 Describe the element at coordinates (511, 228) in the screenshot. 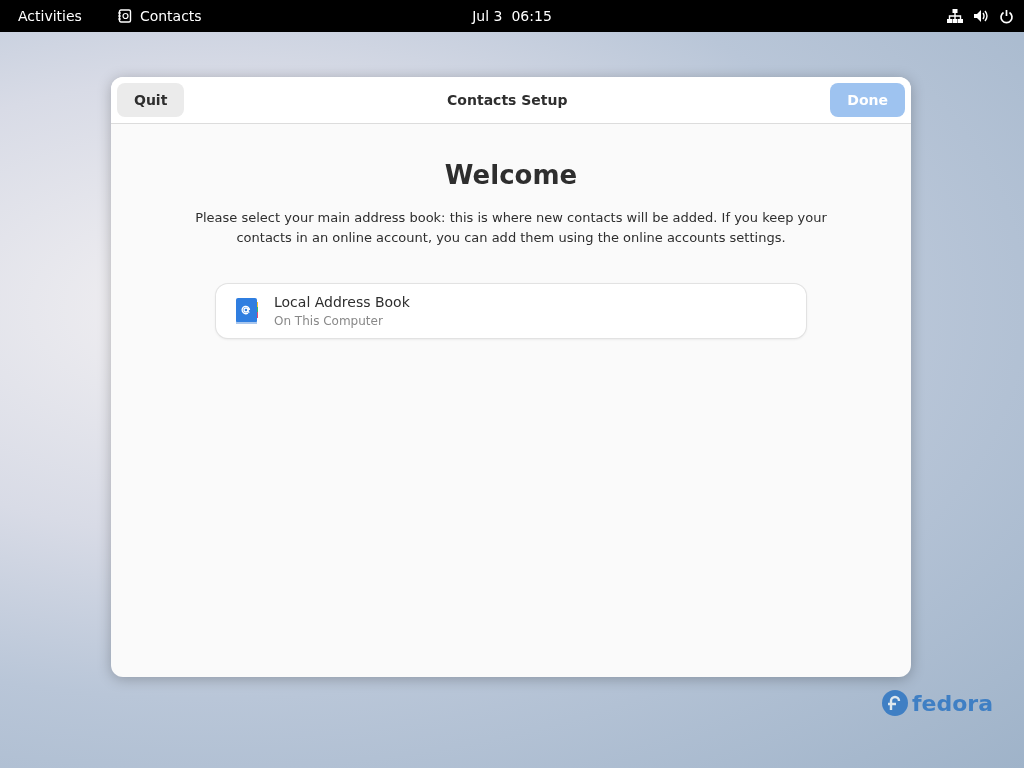

I see `description-text: Please select your main address book: this is where new contacts will be added. If you keep your contacts in an online account, you can add them using the online accounts settings.` at that location.